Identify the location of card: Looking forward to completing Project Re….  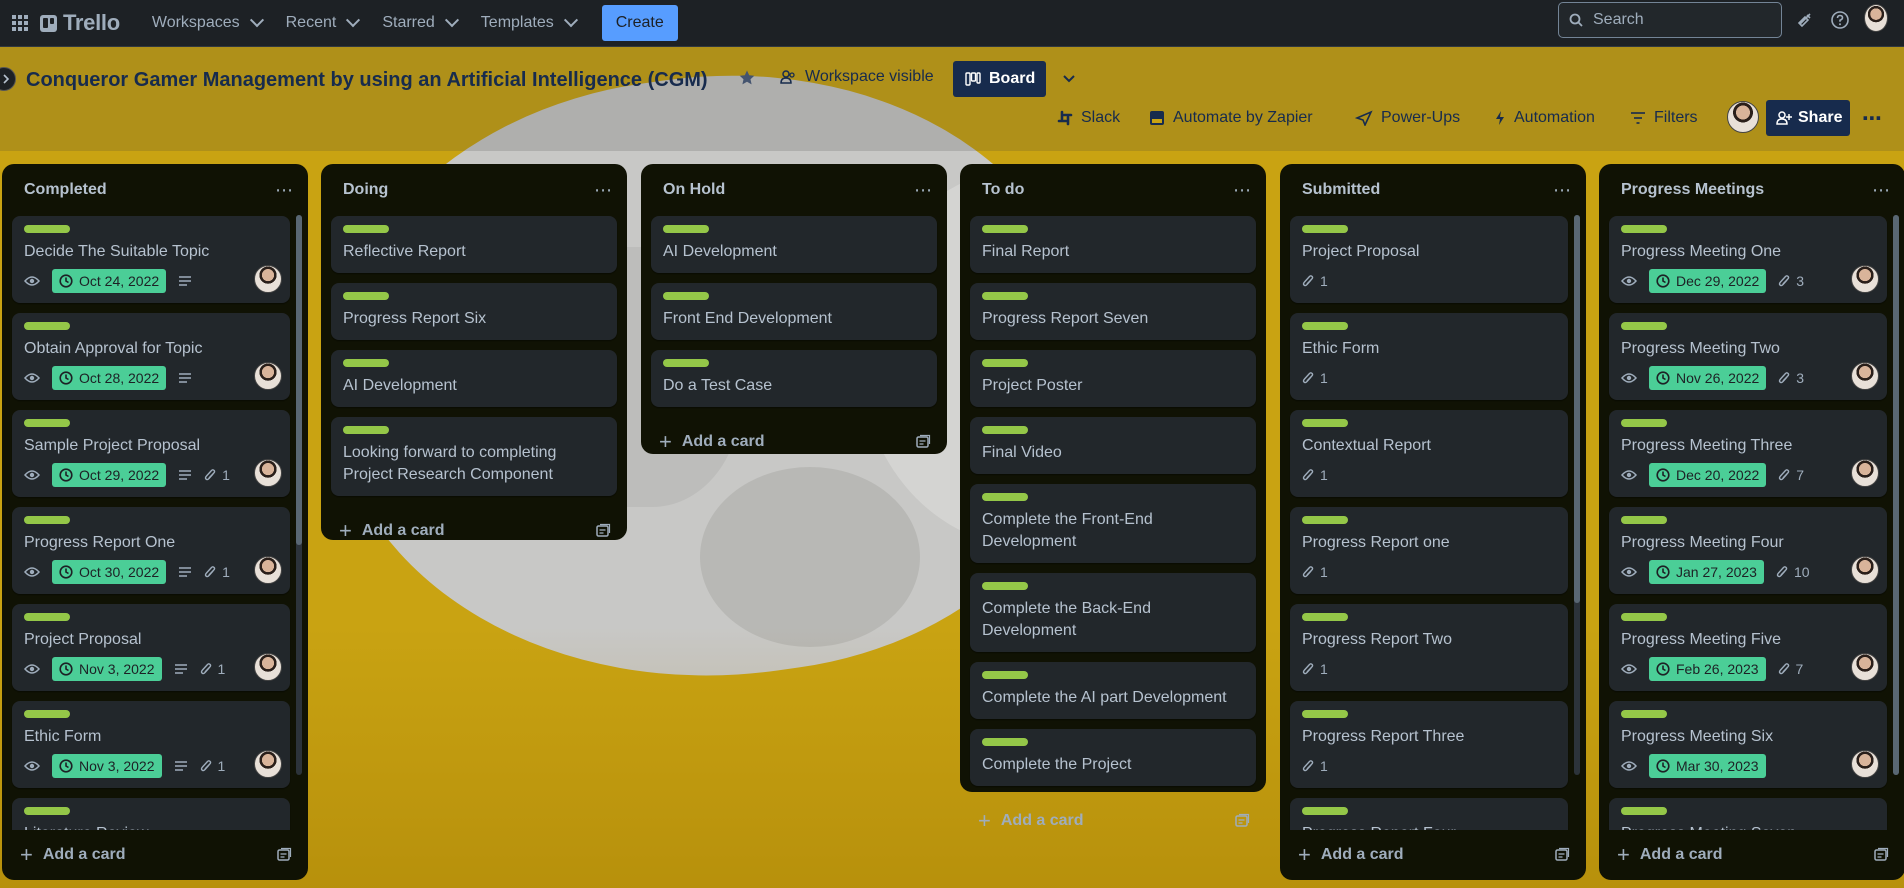
(474, 456).